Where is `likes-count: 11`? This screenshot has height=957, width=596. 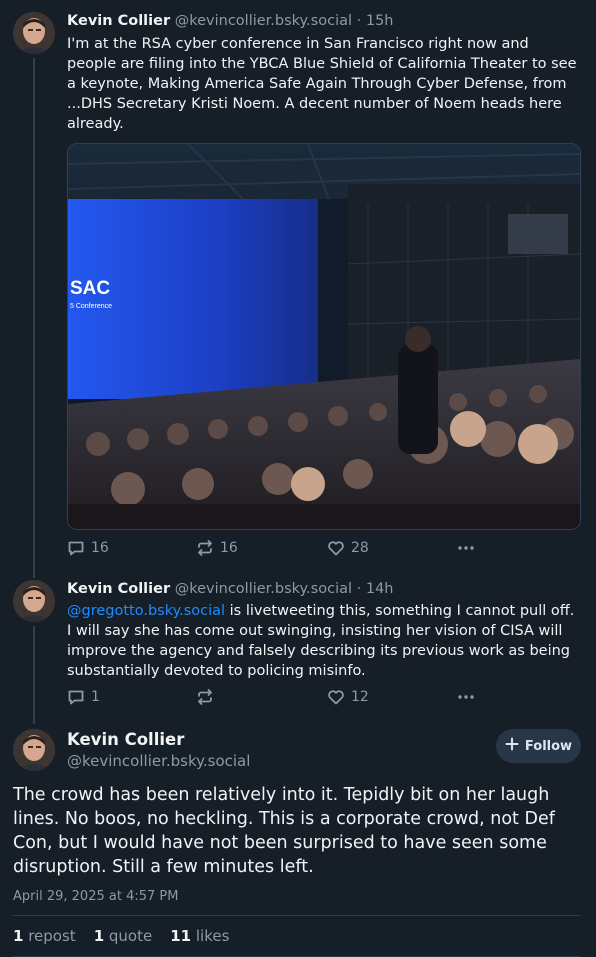 likes-count: 11 is located at coordinates (181, 936).